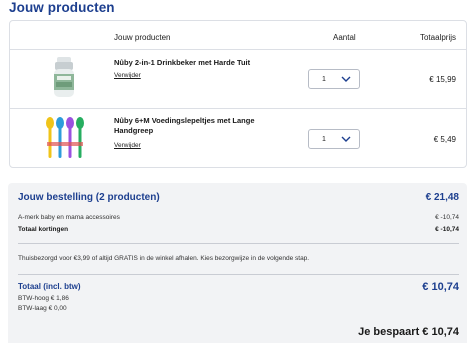 The width and height of the screenshot is (475, 343). I want to click on row-price: € 5,49, so click(444, 139).